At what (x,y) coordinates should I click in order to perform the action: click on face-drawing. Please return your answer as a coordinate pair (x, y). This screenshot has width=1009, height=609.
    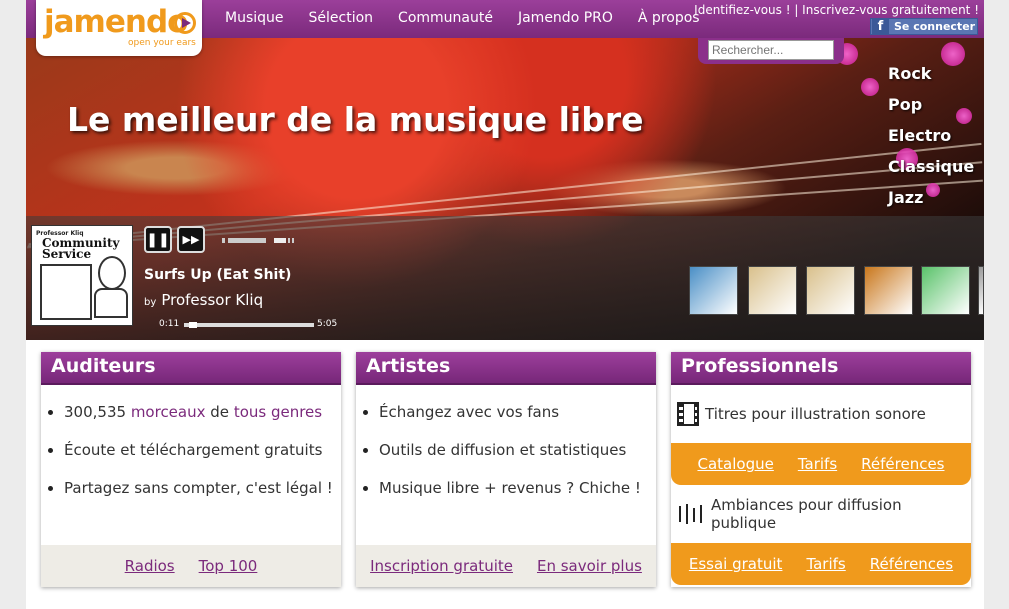
    Looking at the image, I should click on (112, 273).